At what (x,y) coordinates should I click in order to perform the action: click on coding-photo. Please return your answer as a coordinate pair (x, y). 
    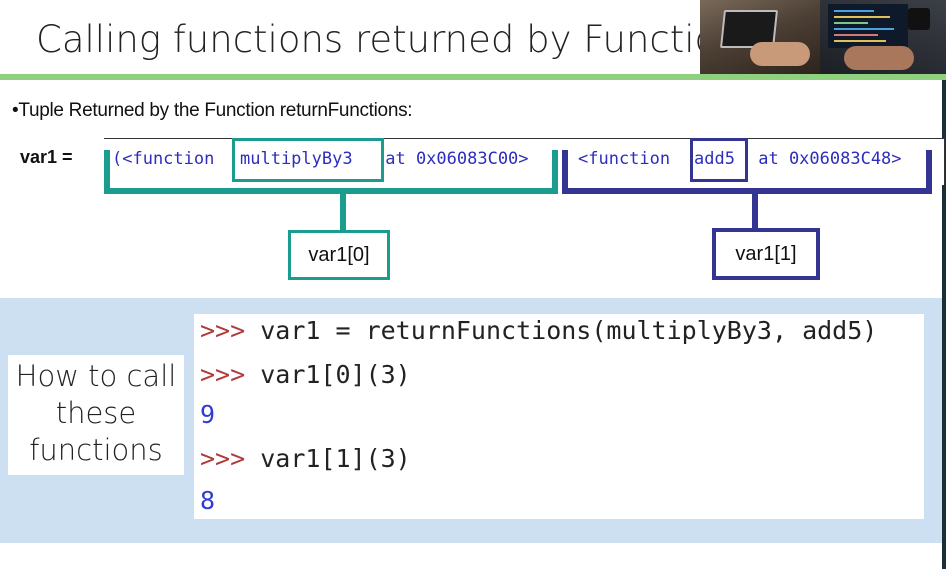
    Looking at the image, I should click on (883, 37).